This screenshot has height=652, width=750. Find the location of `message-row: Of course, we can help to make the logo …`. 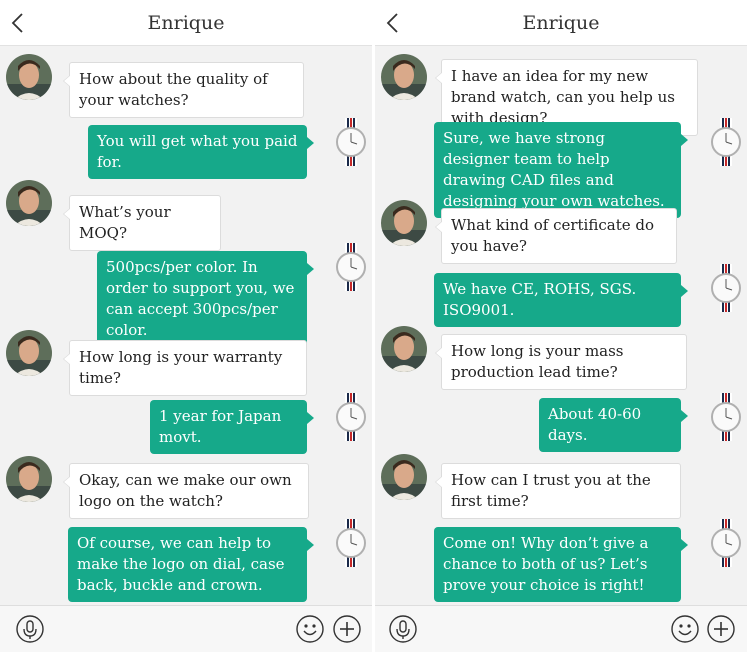

message-row: Of course, we can help to make the logo … is located at coordinates (186, 560).